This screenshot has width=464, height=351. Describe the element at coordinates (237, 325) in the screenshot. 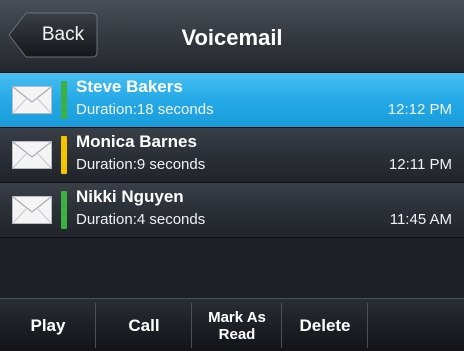

I see `mark-as-read-softkey: Mark As Read` at that location.